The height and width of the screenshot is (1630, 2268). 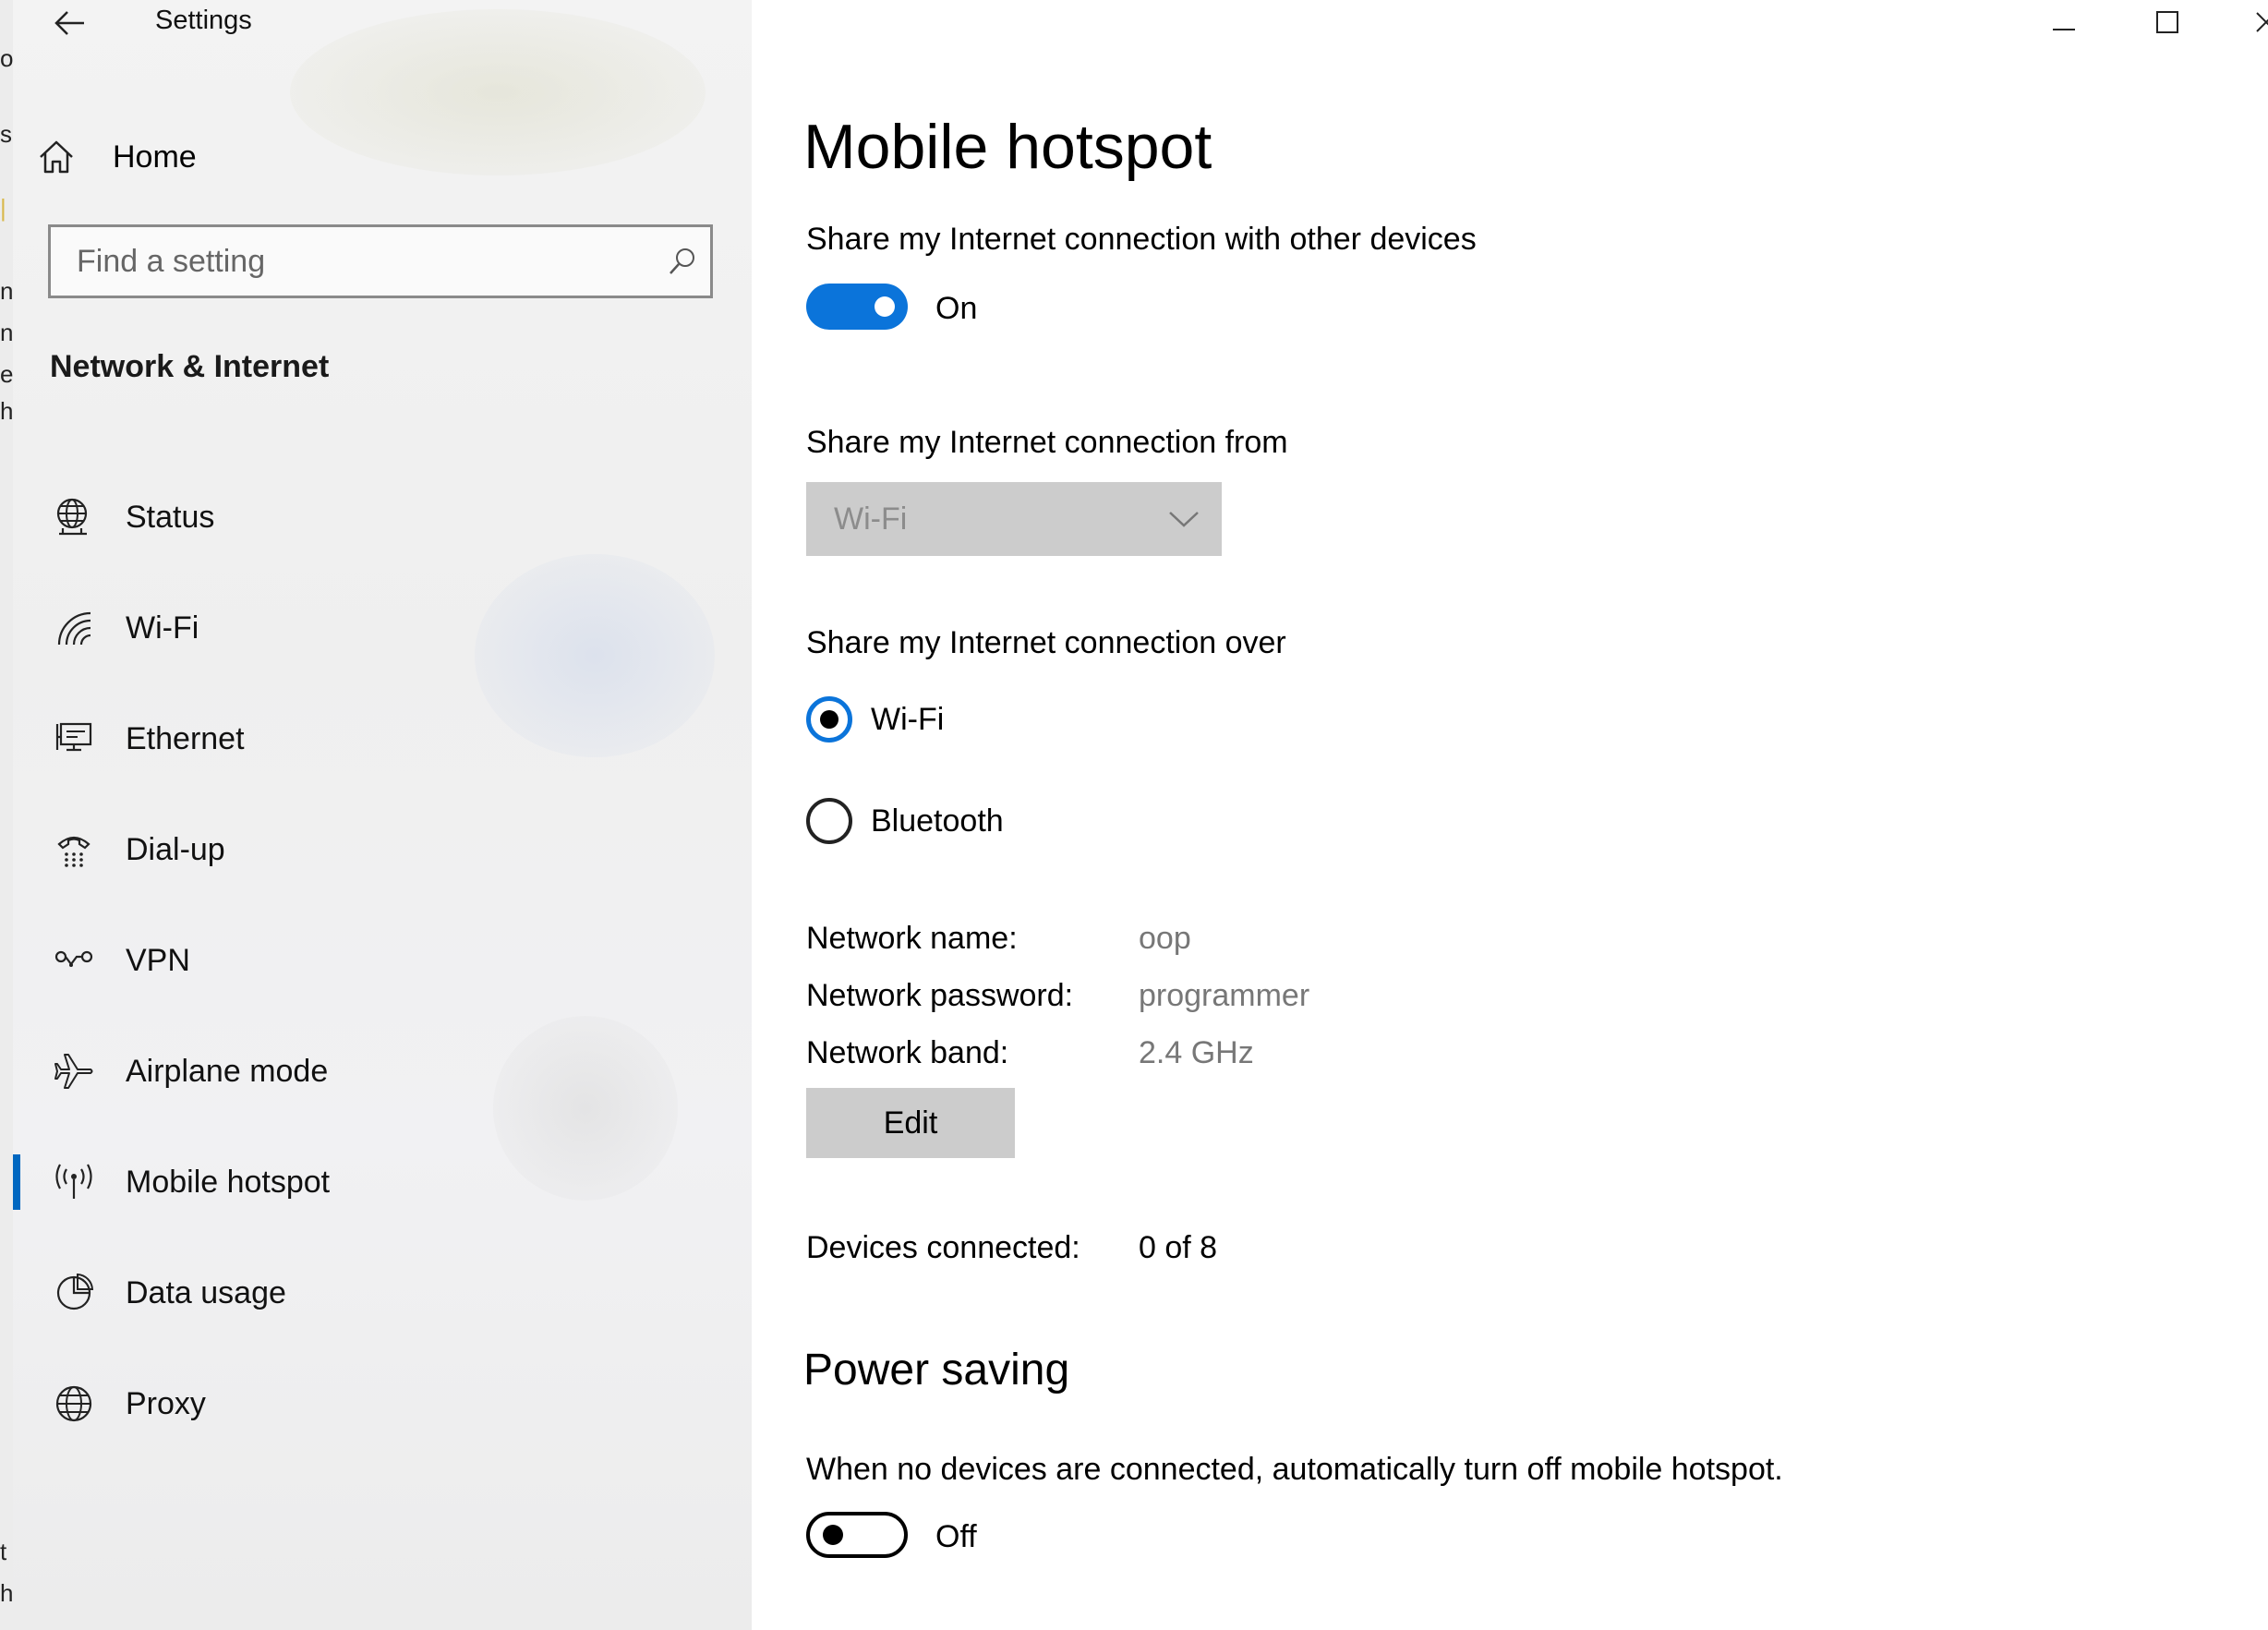 I want to click on sidebar-item-vpn: VPN, so click(x=382, y=960).